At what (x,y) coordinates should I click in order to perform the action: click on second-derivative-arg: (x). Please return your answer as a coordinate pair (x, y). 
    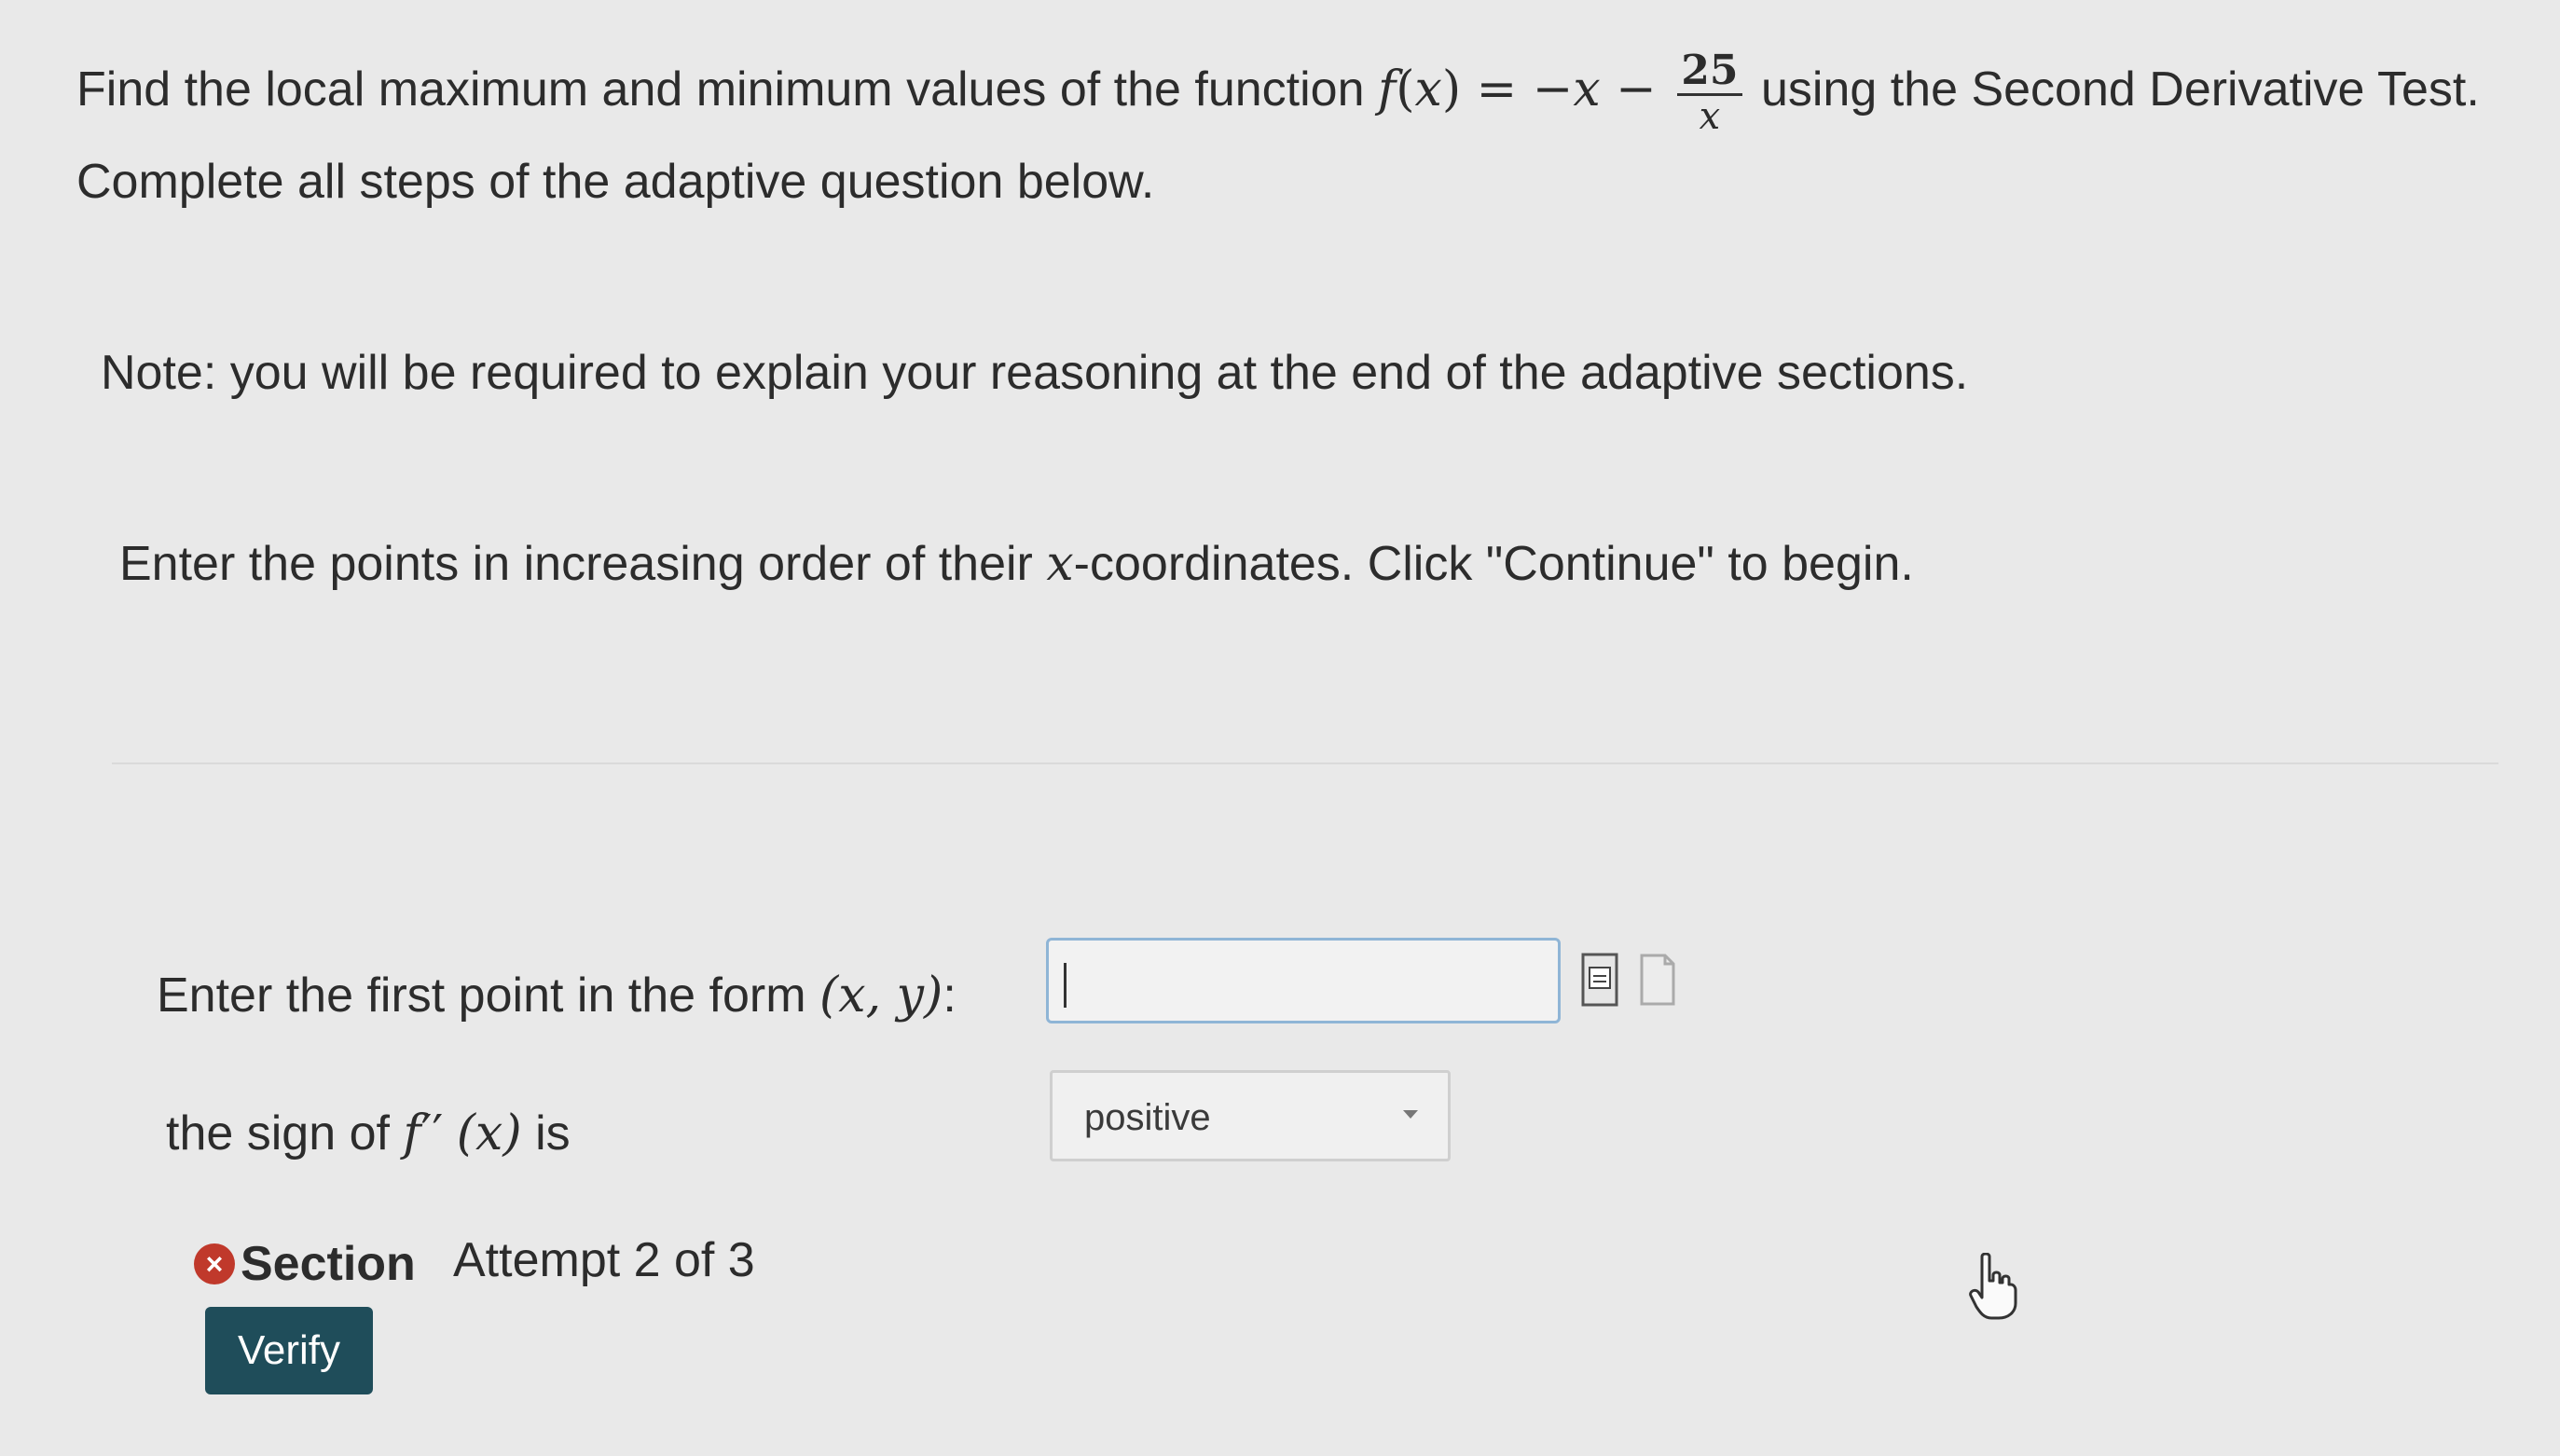
    Looking at the image, I should click on (489, 1133).